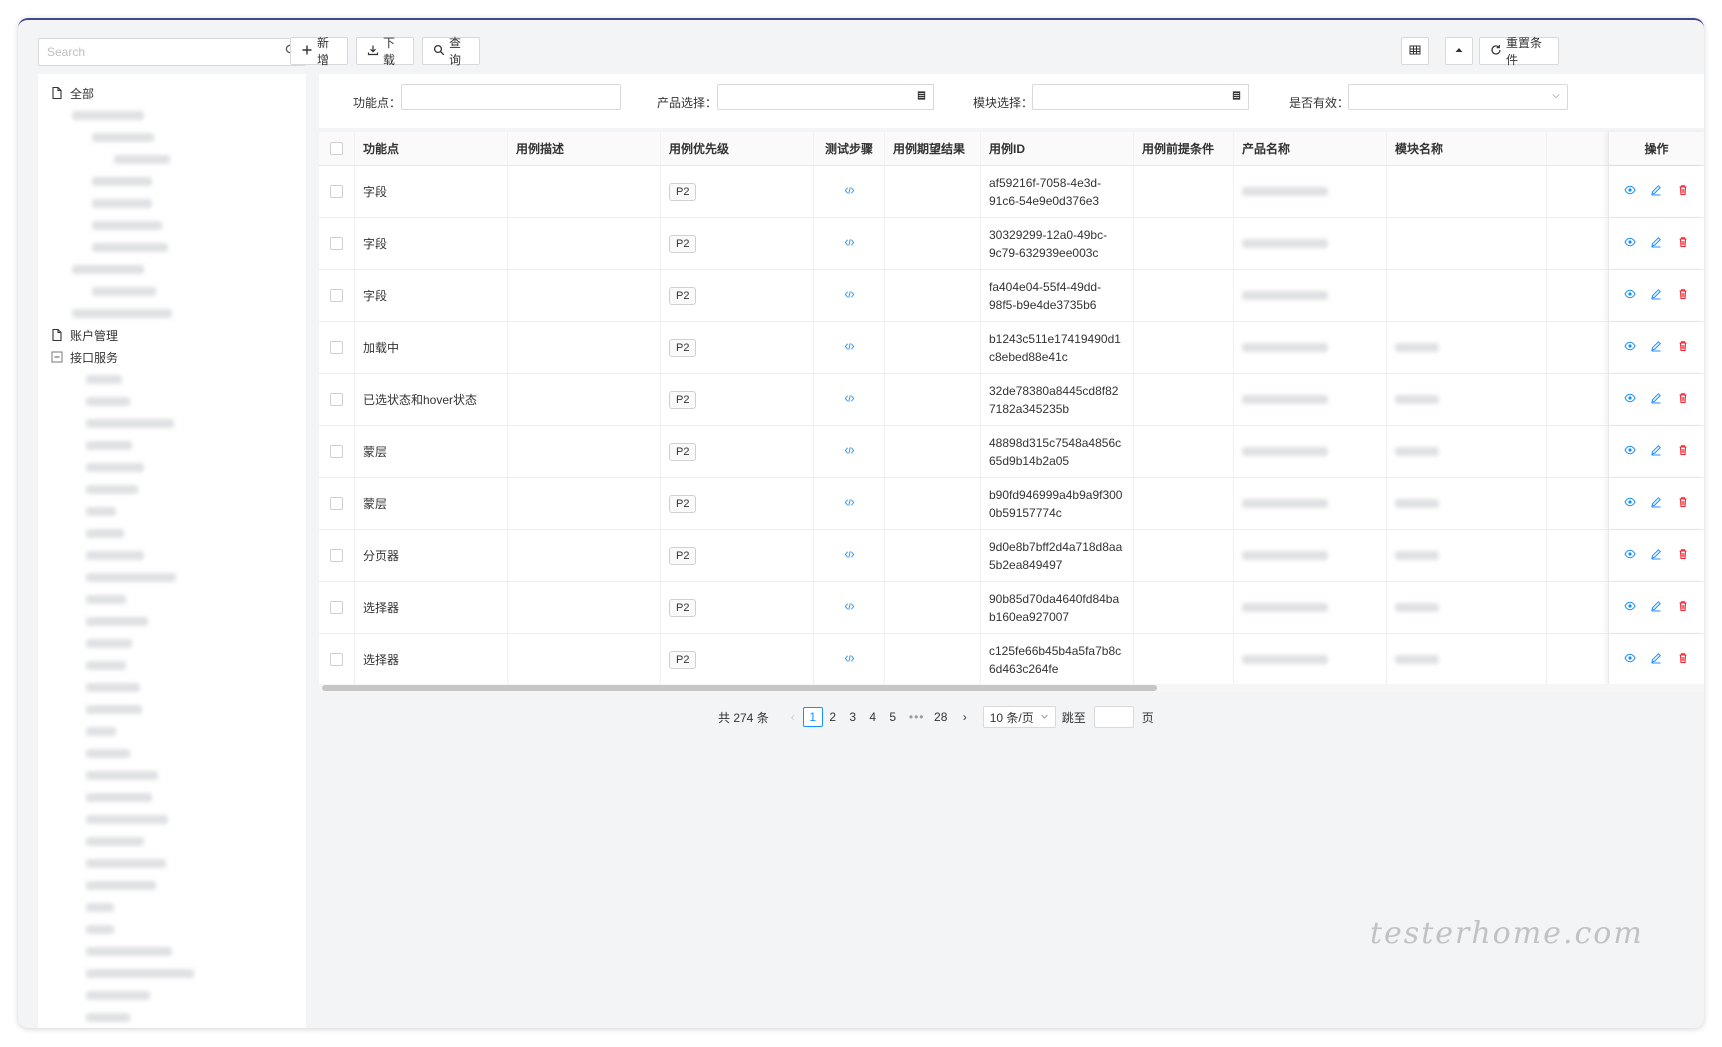 The width and height of the screenshot is (1722, 1047). I want to click on horizontal-scrollbar, so click(1011, 688).